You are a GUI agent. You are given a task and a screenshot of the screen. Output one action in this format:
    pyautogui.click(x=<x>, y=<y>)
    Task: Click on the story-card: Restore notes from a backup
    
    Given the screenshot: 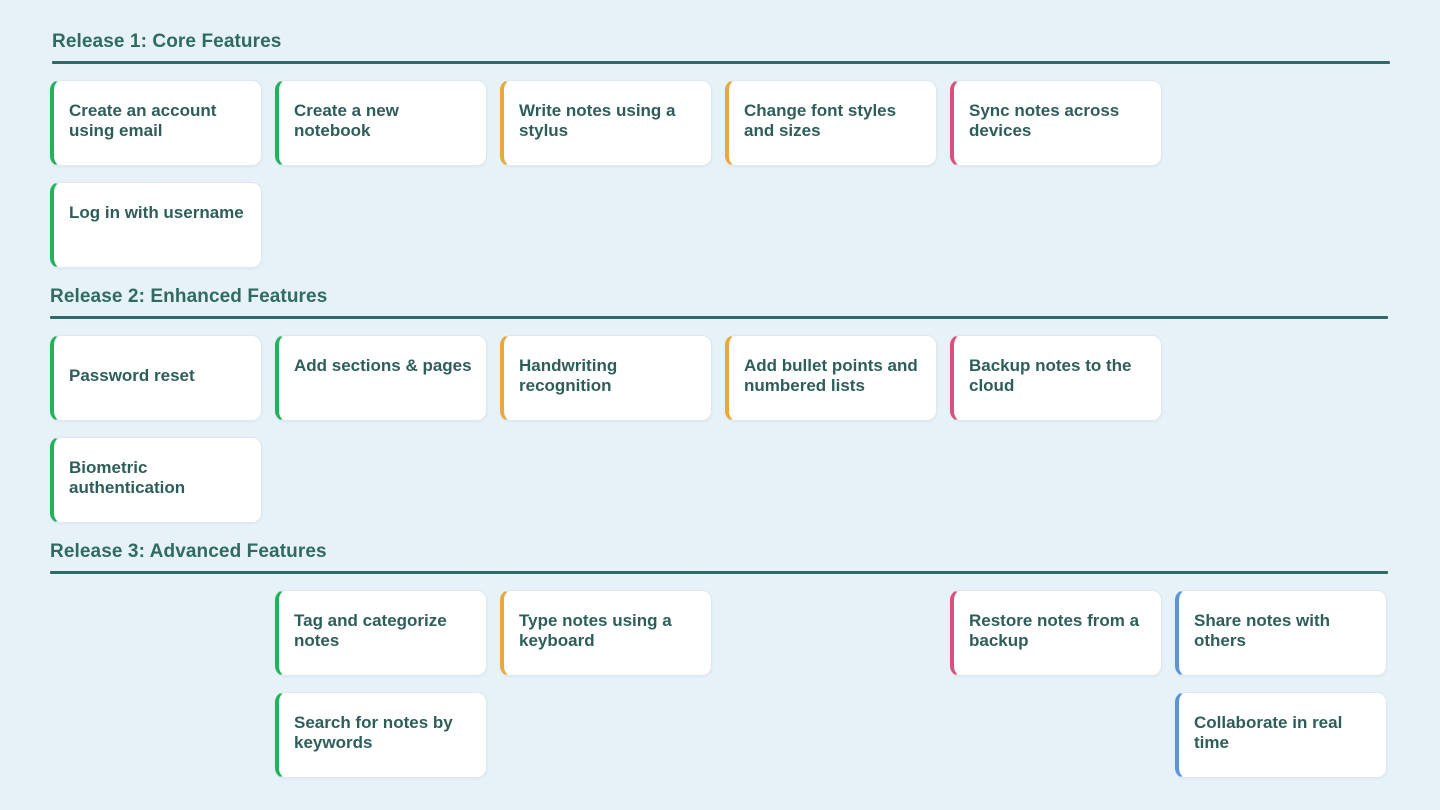 What is the action you would take?
    pyautogui.click(x=1056, y=633)
    